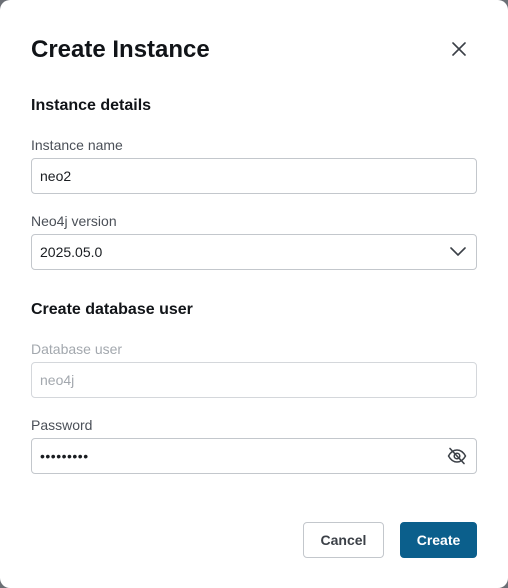 Image resolution: width=508 pixels, height=588 pixels. Describe the element at coordinates (91, 105) in the screenshot. I see `instance-details-heading: Instance details` at that location.